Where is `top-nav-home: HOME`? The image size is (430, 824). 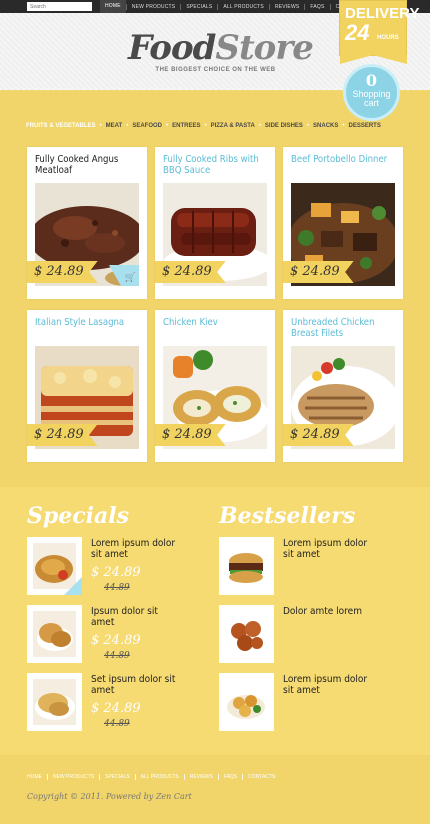
top-nav-home: HOME is located at coordinates (113, 6).